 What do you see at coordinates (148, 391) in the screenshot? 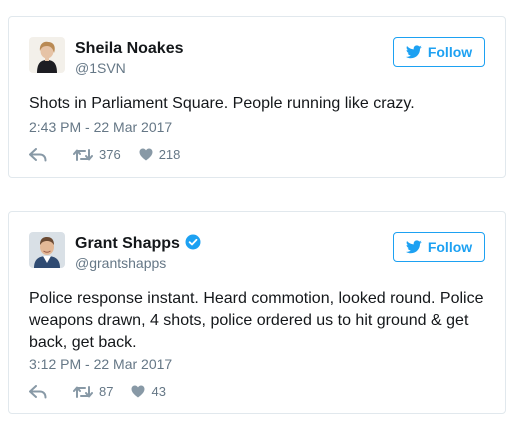
I see `like-button: 43` at bounding box center [148, 391].